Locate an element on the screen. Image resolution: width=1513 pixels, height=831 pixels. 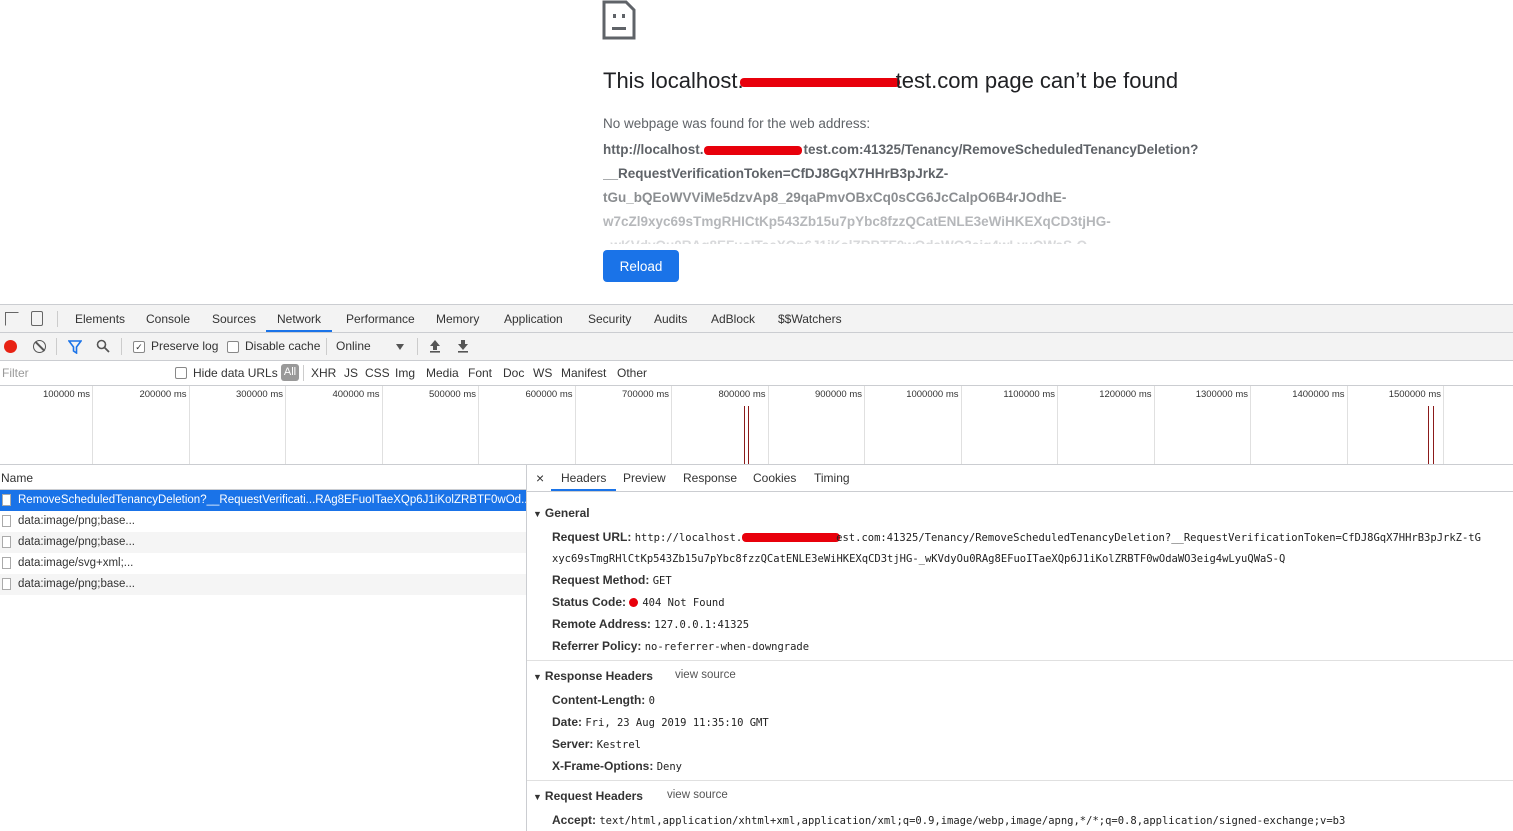
header-value: Fri, 23 Aug 2019 11:35:10 GMT is located at coordinates (676, 723).